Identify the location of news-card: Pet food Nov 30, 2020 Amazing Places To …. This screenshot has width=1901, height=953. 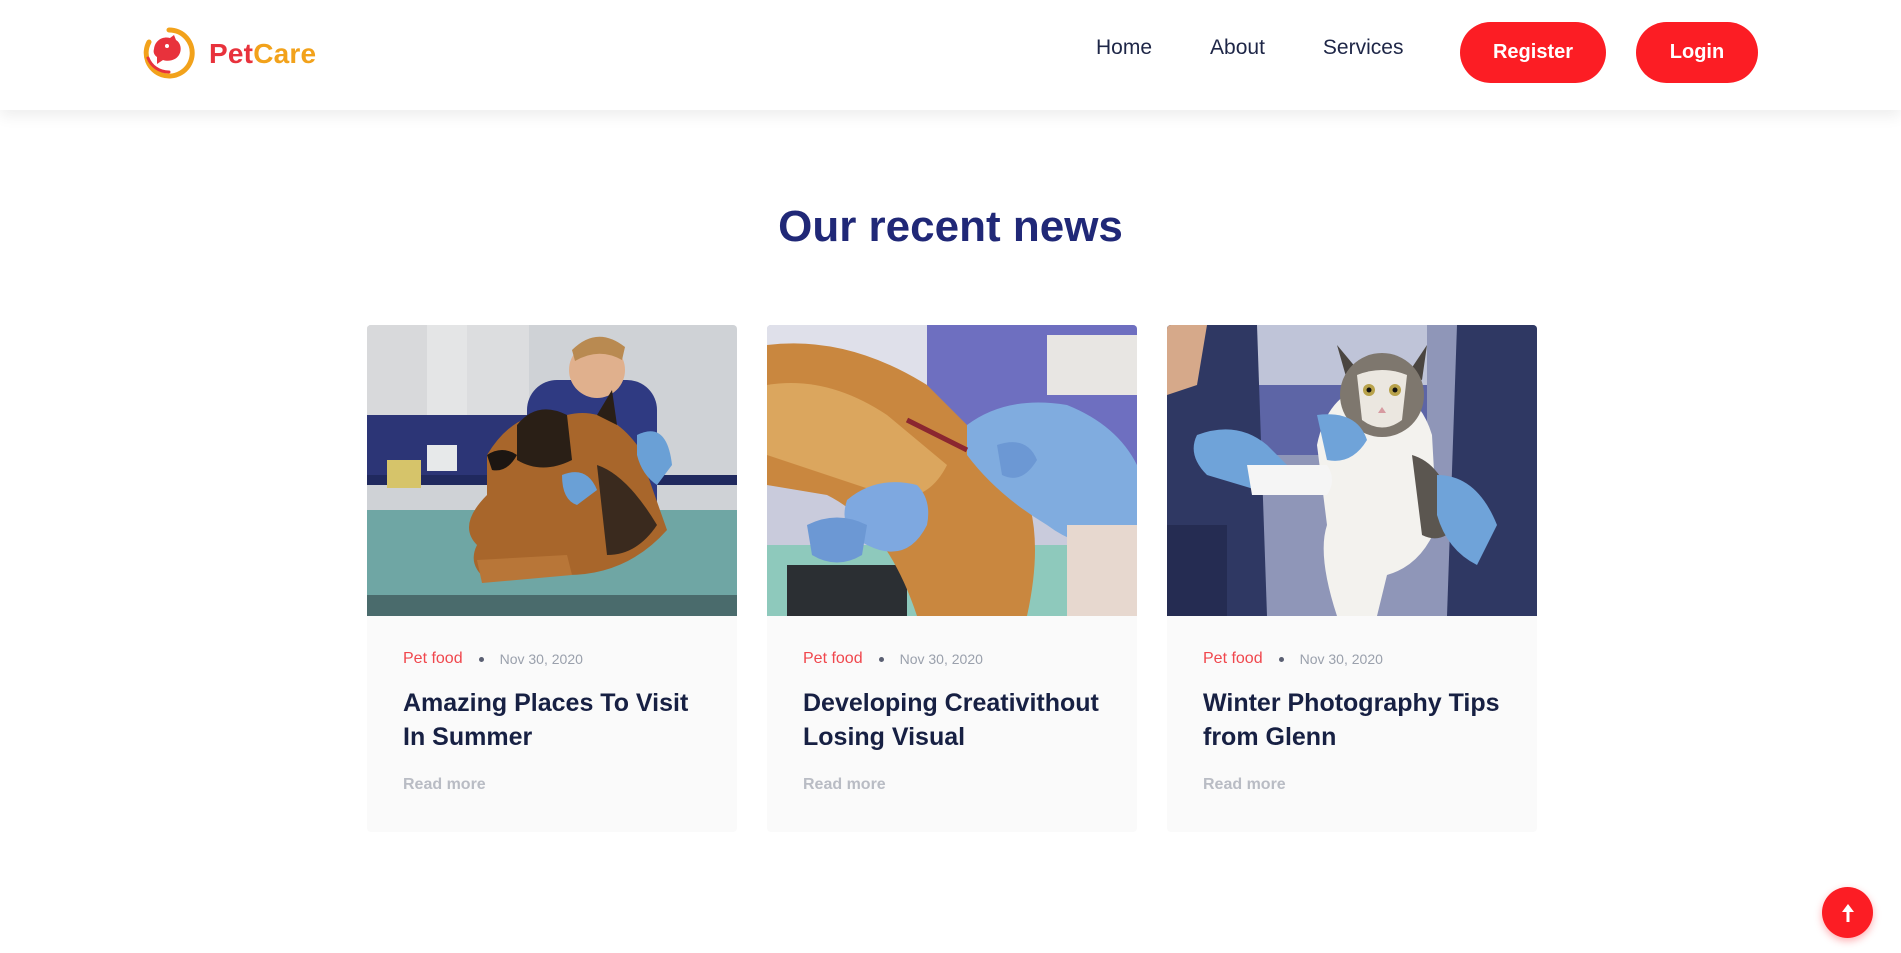
(552, 578).